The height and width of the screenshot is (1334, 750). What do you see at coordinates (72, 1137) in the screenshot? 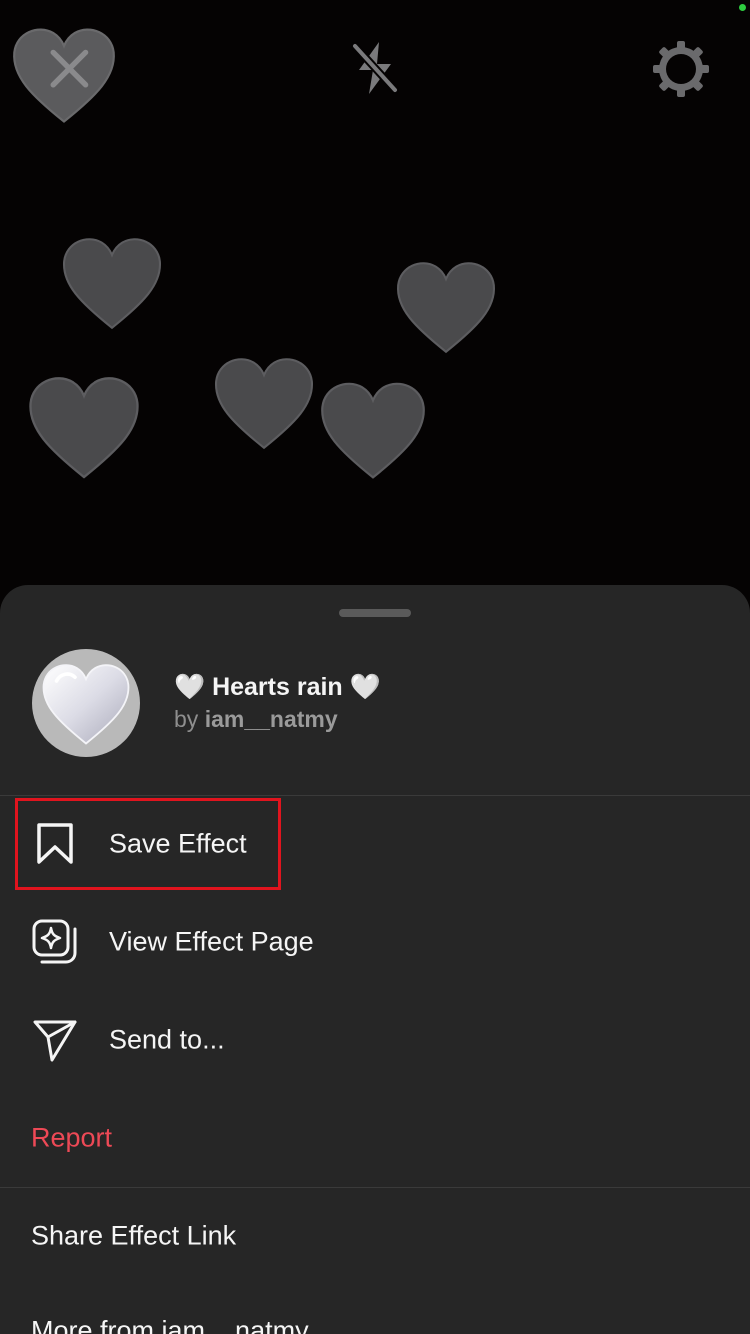
I see `report-label: Report` at bounding box center [72, 1137].